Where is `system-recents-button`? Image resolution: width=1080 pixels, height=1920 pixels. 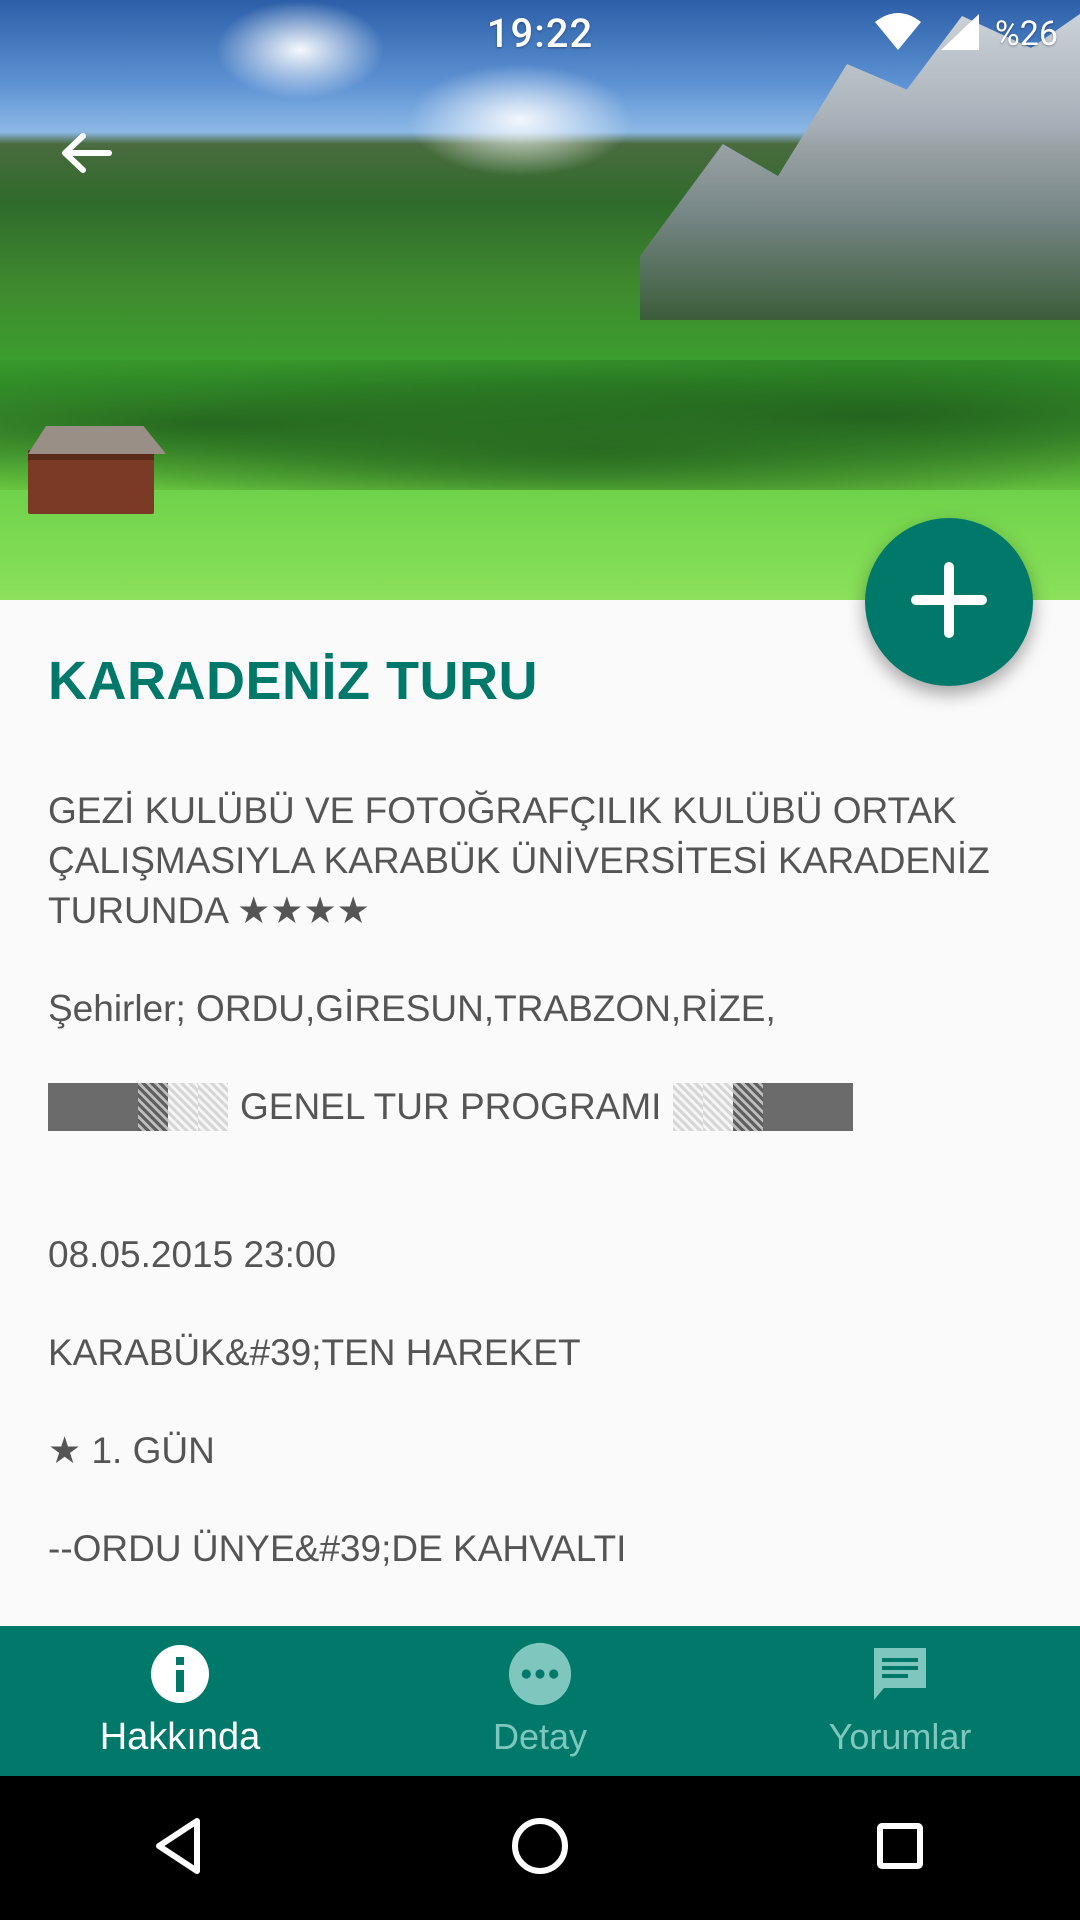
system-recents-button is located at coordinates (900, 1848).